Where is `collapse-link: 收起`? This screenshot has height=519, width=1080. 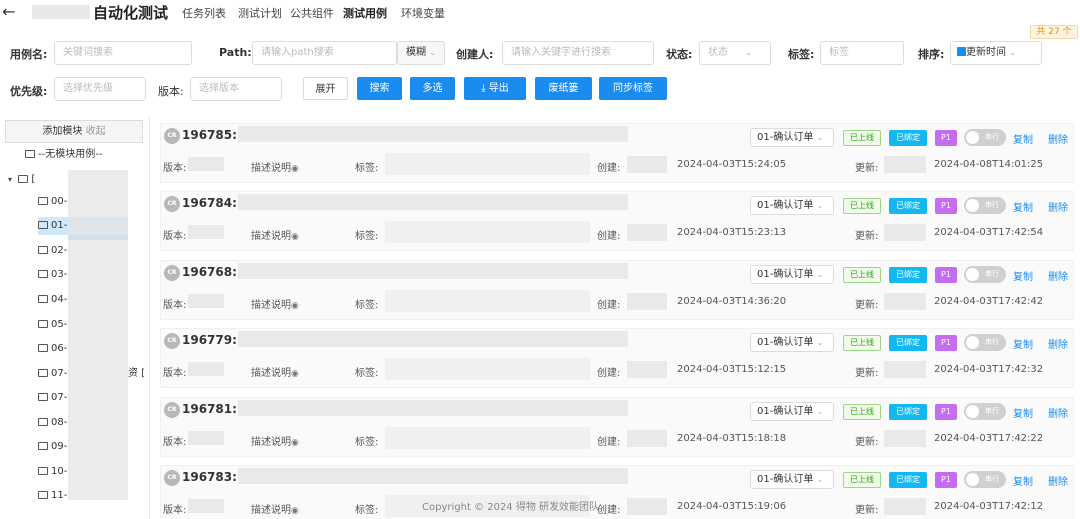 collapse-link: 收起 is located at coordinates (96, 131).